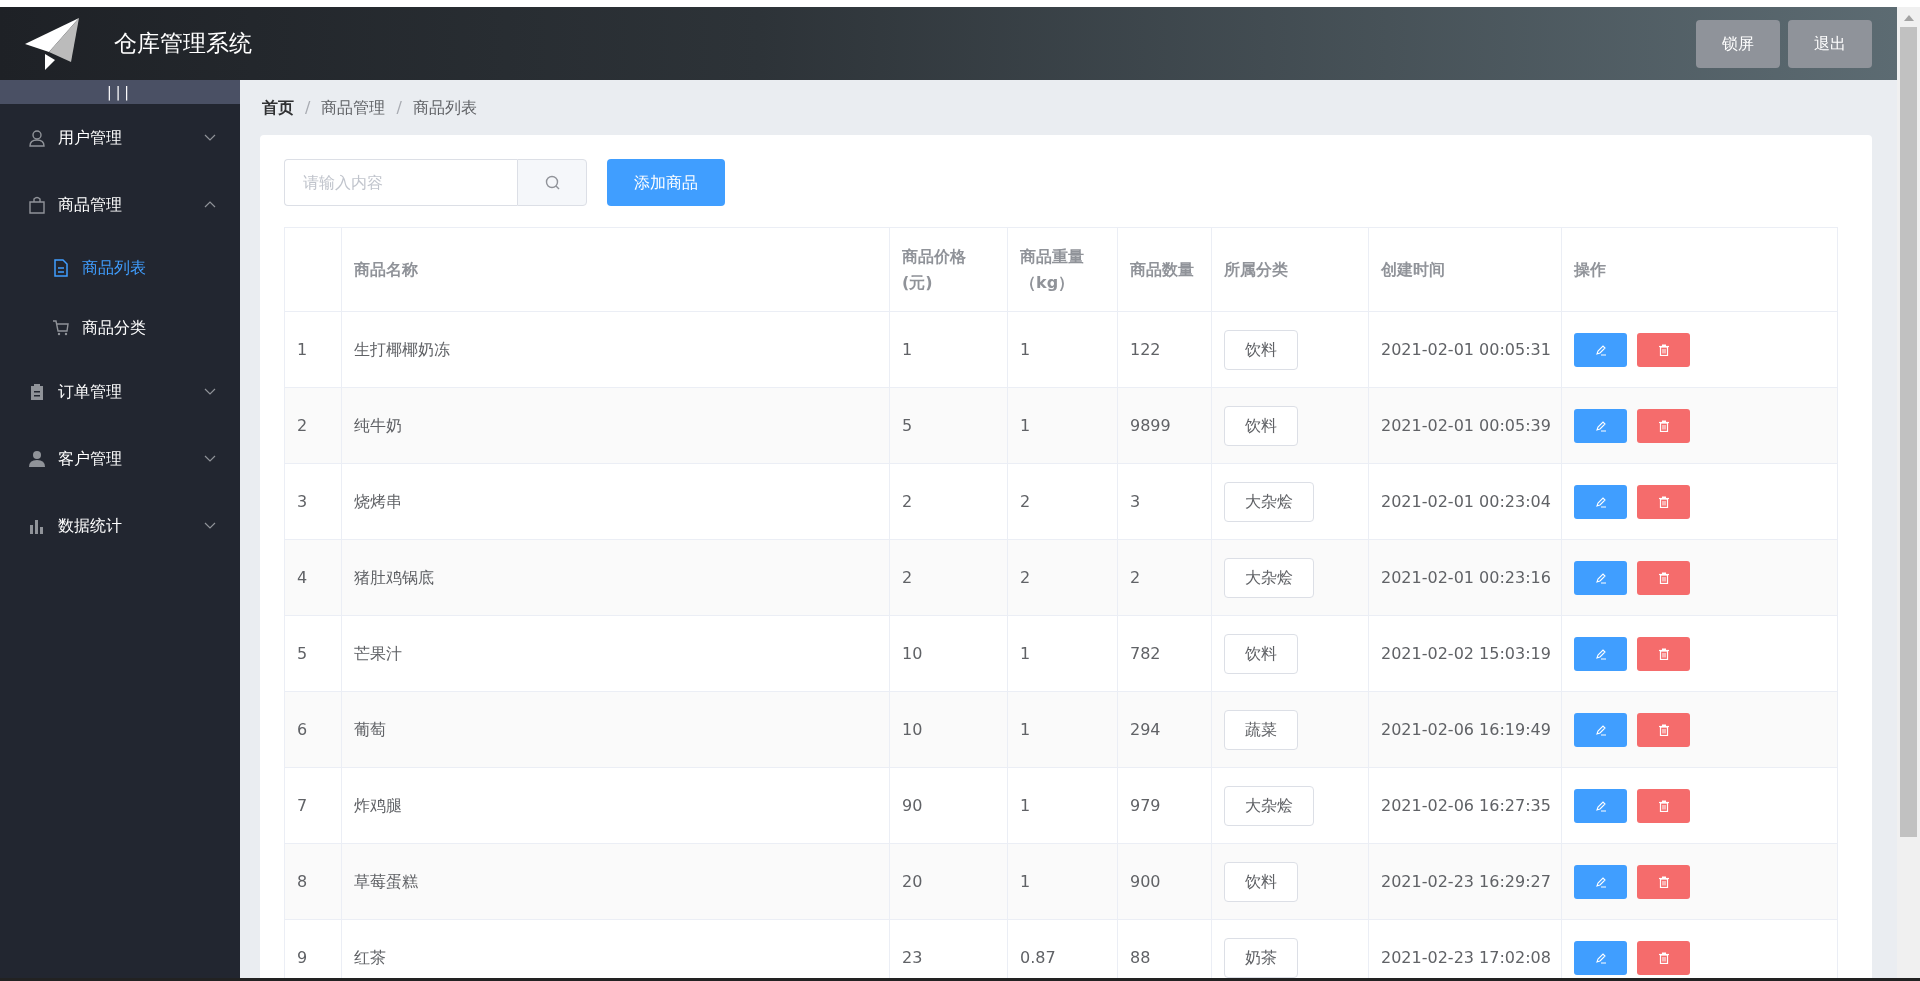  Describe the element at coordinates (948, 425) in the screenshot. I see `table-cell: 5` at that location.